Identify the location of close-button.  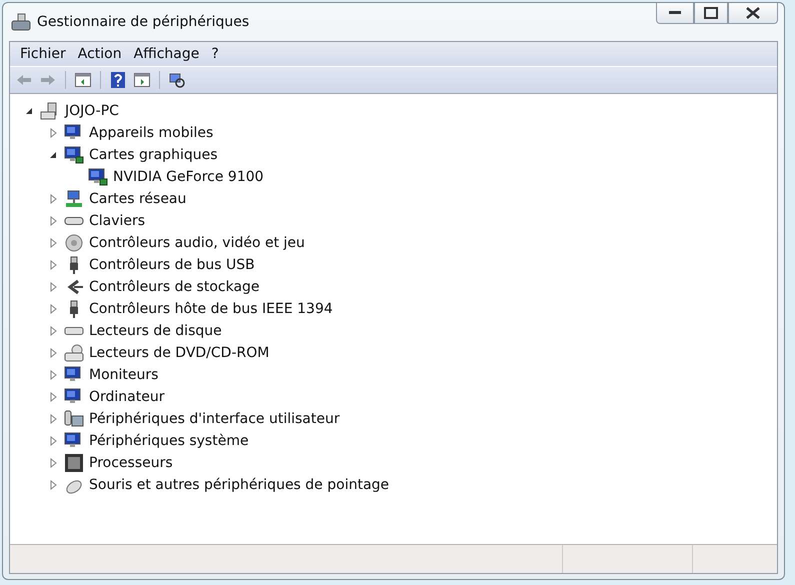
(753, 13).